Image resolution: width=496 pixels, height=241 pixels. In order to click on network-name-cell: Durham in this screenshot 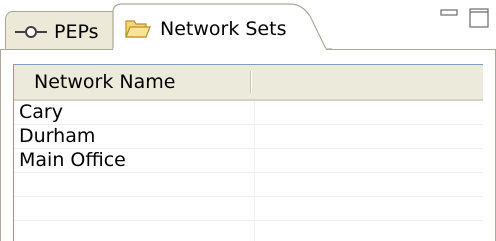, I will do `click(57, 136)`.